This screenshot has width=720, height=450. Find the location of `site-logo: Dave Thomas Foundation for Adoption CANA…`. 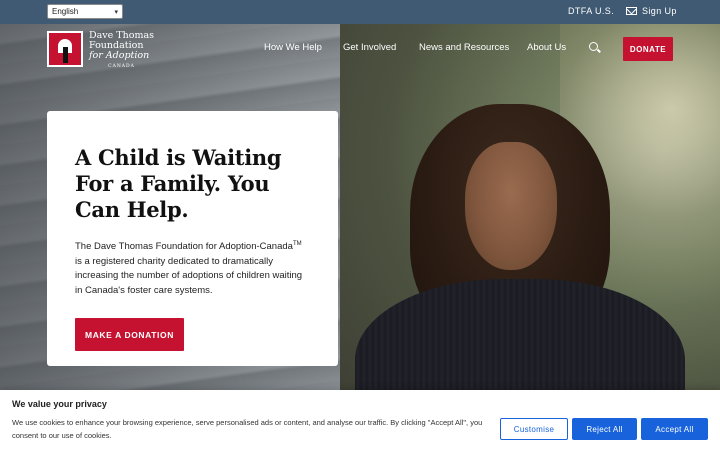

site-logo: Dave Thomas Foundation for Adoption CANA… is located at coordinates (100, 51).